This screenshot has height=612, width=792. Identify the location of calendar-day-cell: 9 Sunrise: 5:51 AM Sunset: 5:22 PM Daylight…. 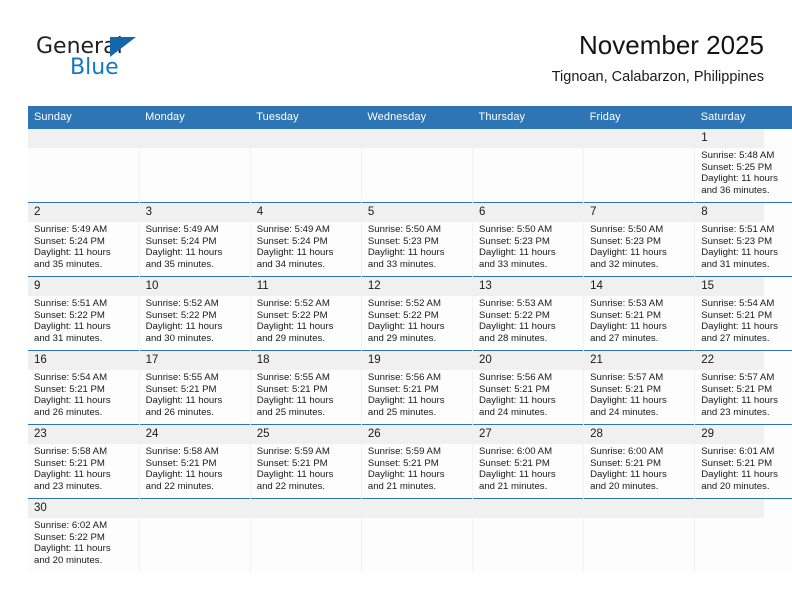
(396, 313).